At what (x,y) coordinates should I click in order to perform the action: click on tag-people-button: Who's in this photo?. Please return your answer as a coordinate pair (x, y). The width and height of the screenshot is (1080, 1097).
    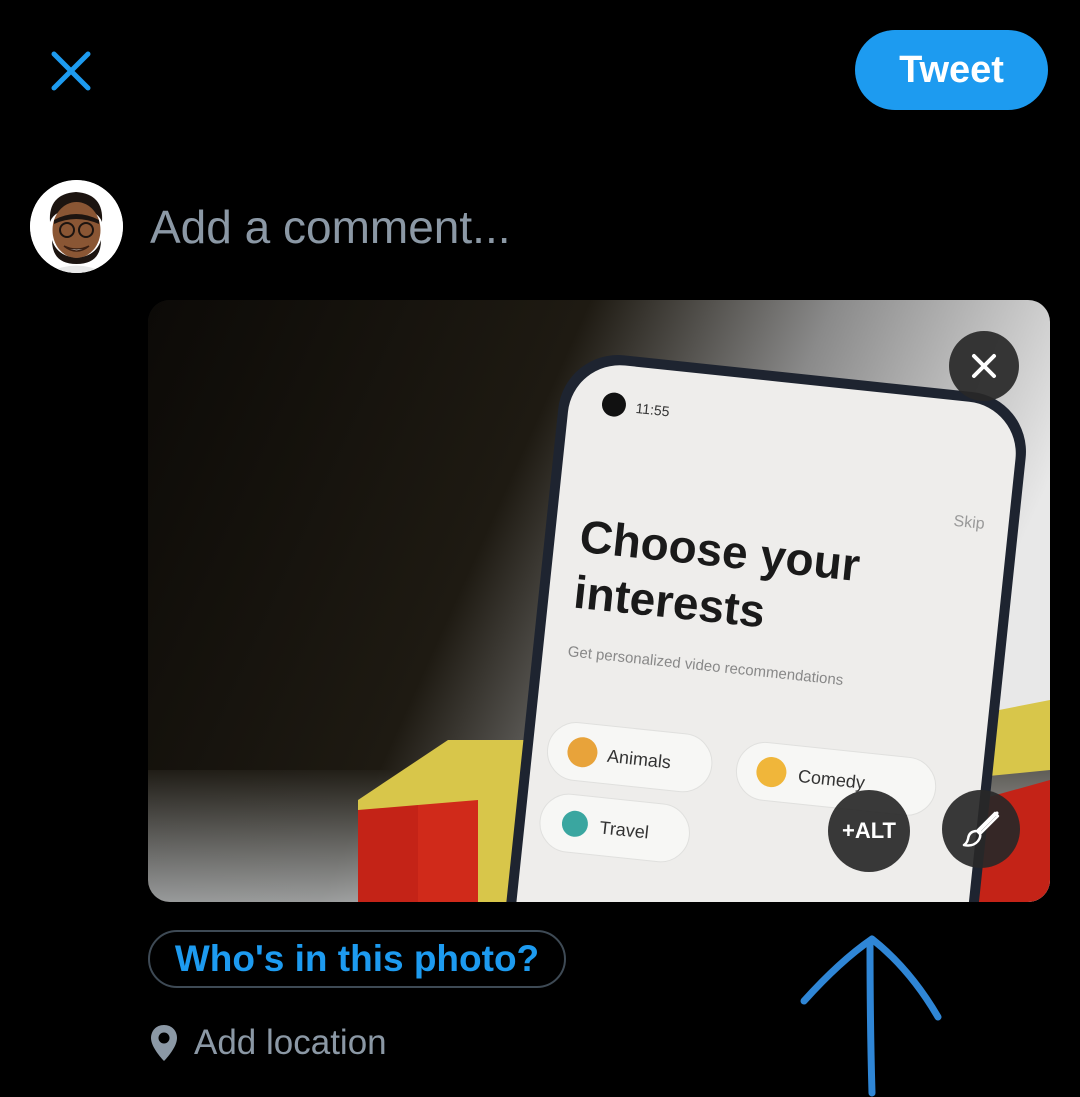
    Looking at the image, I should click on (357, 959).